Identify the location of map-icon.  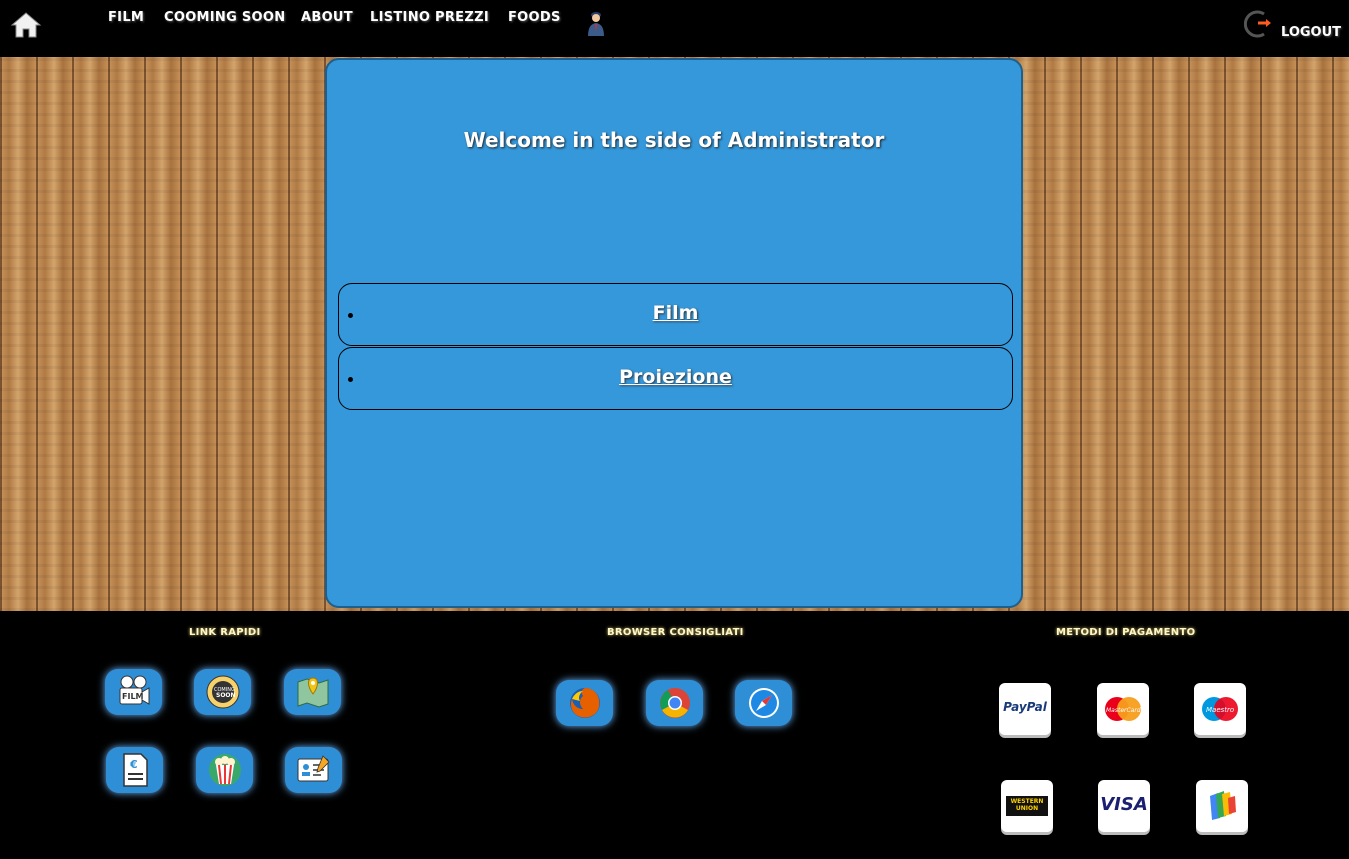
(313, 692).